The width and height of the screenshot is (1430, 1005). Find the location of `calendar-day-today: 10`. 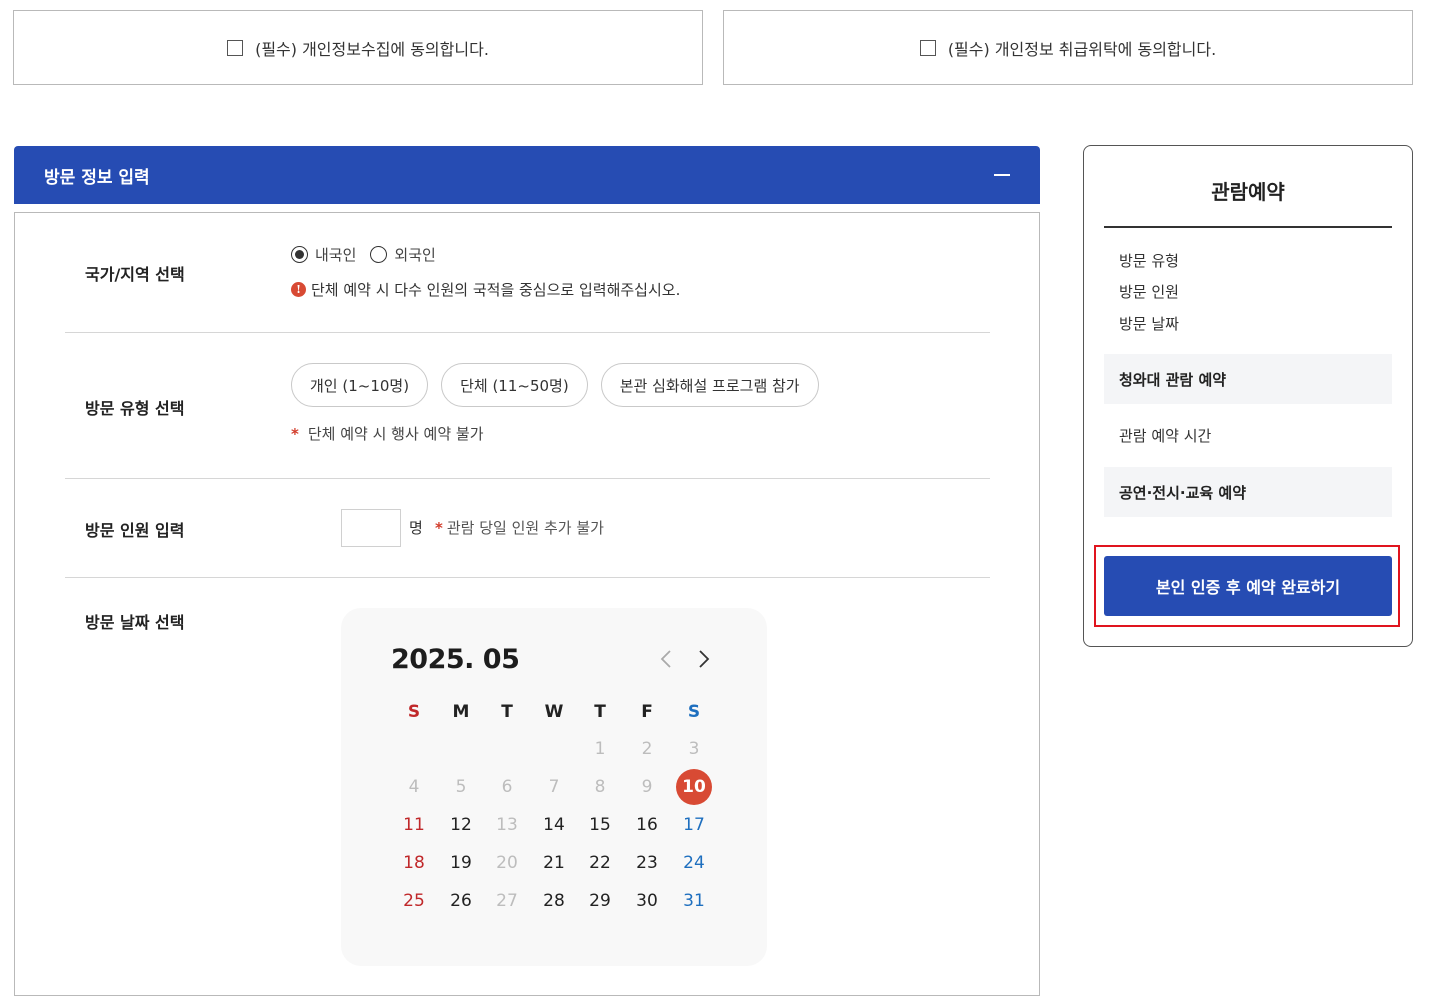

calendar-day-today: 10 is located at coordinates (694, 787).